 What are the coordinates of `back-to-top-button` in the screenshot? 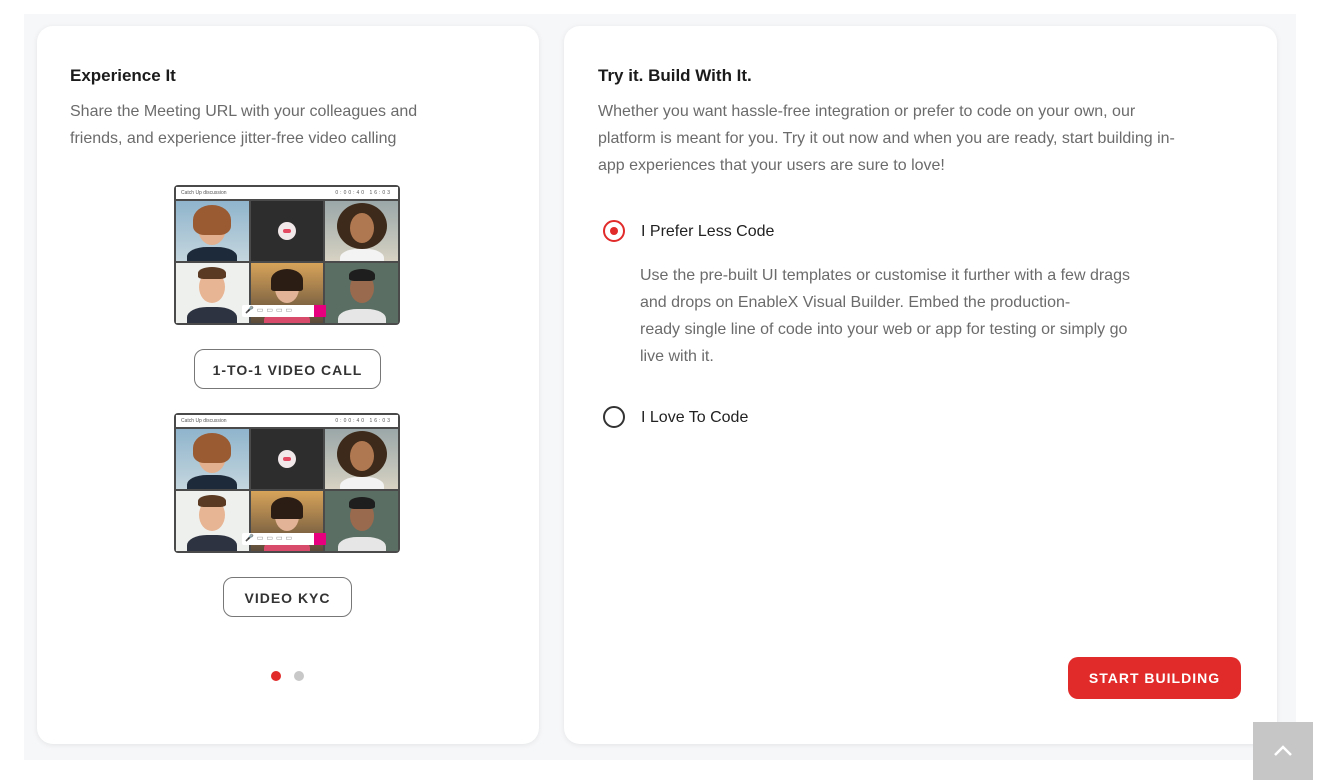 It's located at (1283, 751).